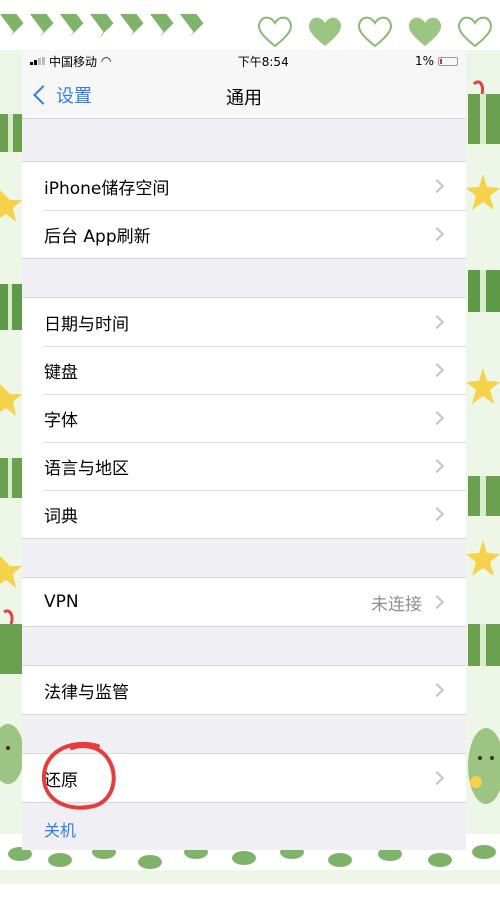  What do you see at coordinates (244, 234) in the screenshot?
I see `row-background-app-refresh: 后台 App刷新` at bounding box center [244, 234].